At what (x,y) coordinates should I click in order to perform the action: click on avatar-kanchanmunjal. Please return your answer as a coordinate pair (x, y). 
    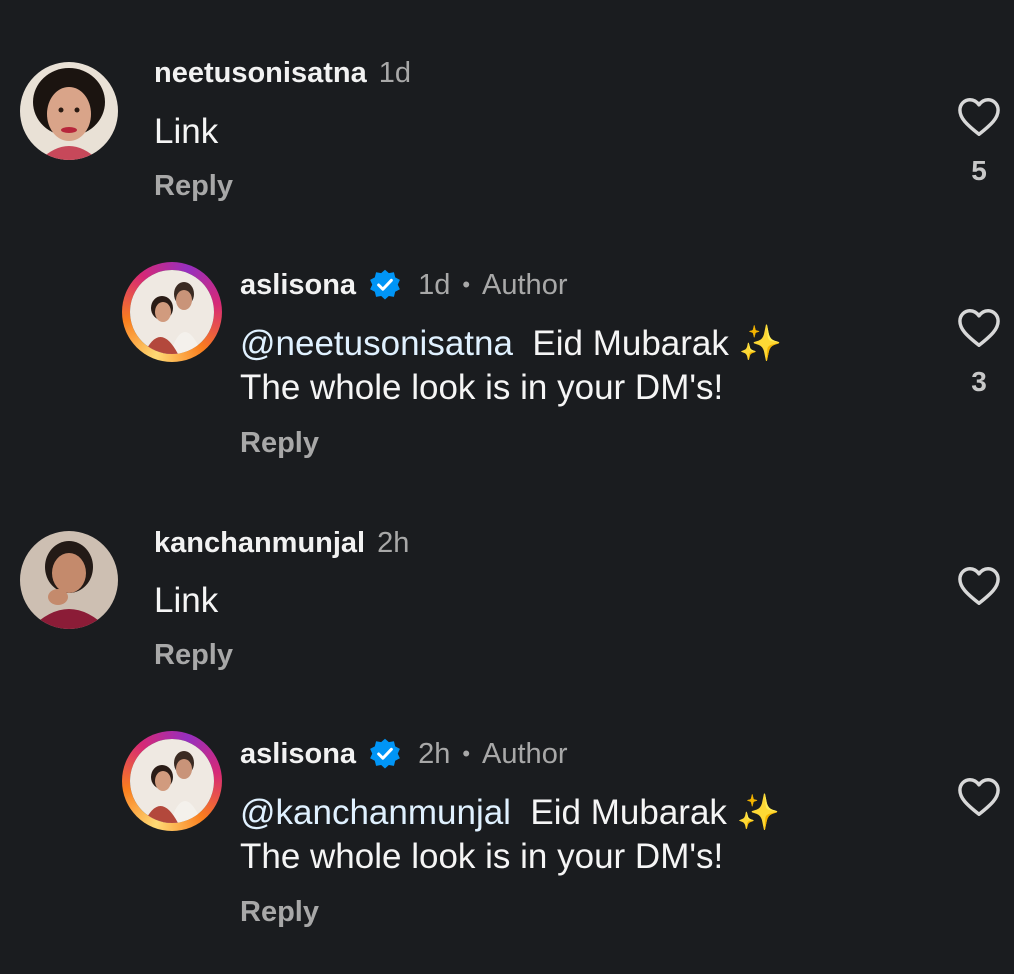
    Looking at the image, I should click on (69, 580).